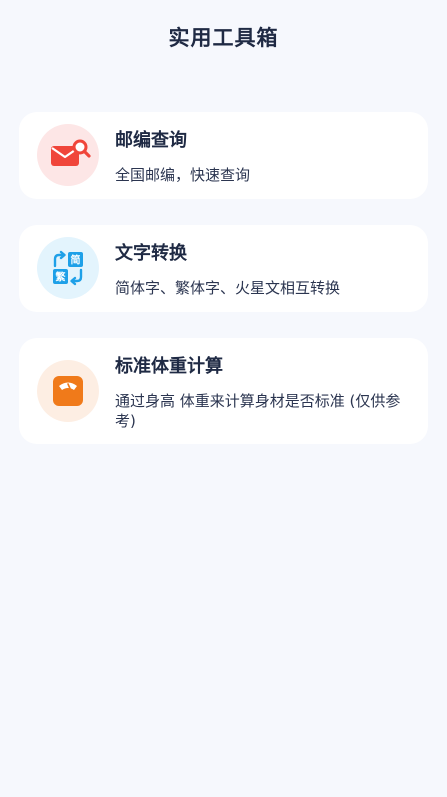 The height and width of the screenshot is (797, 447). Describe the element at coordinates (258, 411) in the screenshot. I see `tool-description: 通过身高 体重来计算身材是否标准 (仅供参考)` at that location.